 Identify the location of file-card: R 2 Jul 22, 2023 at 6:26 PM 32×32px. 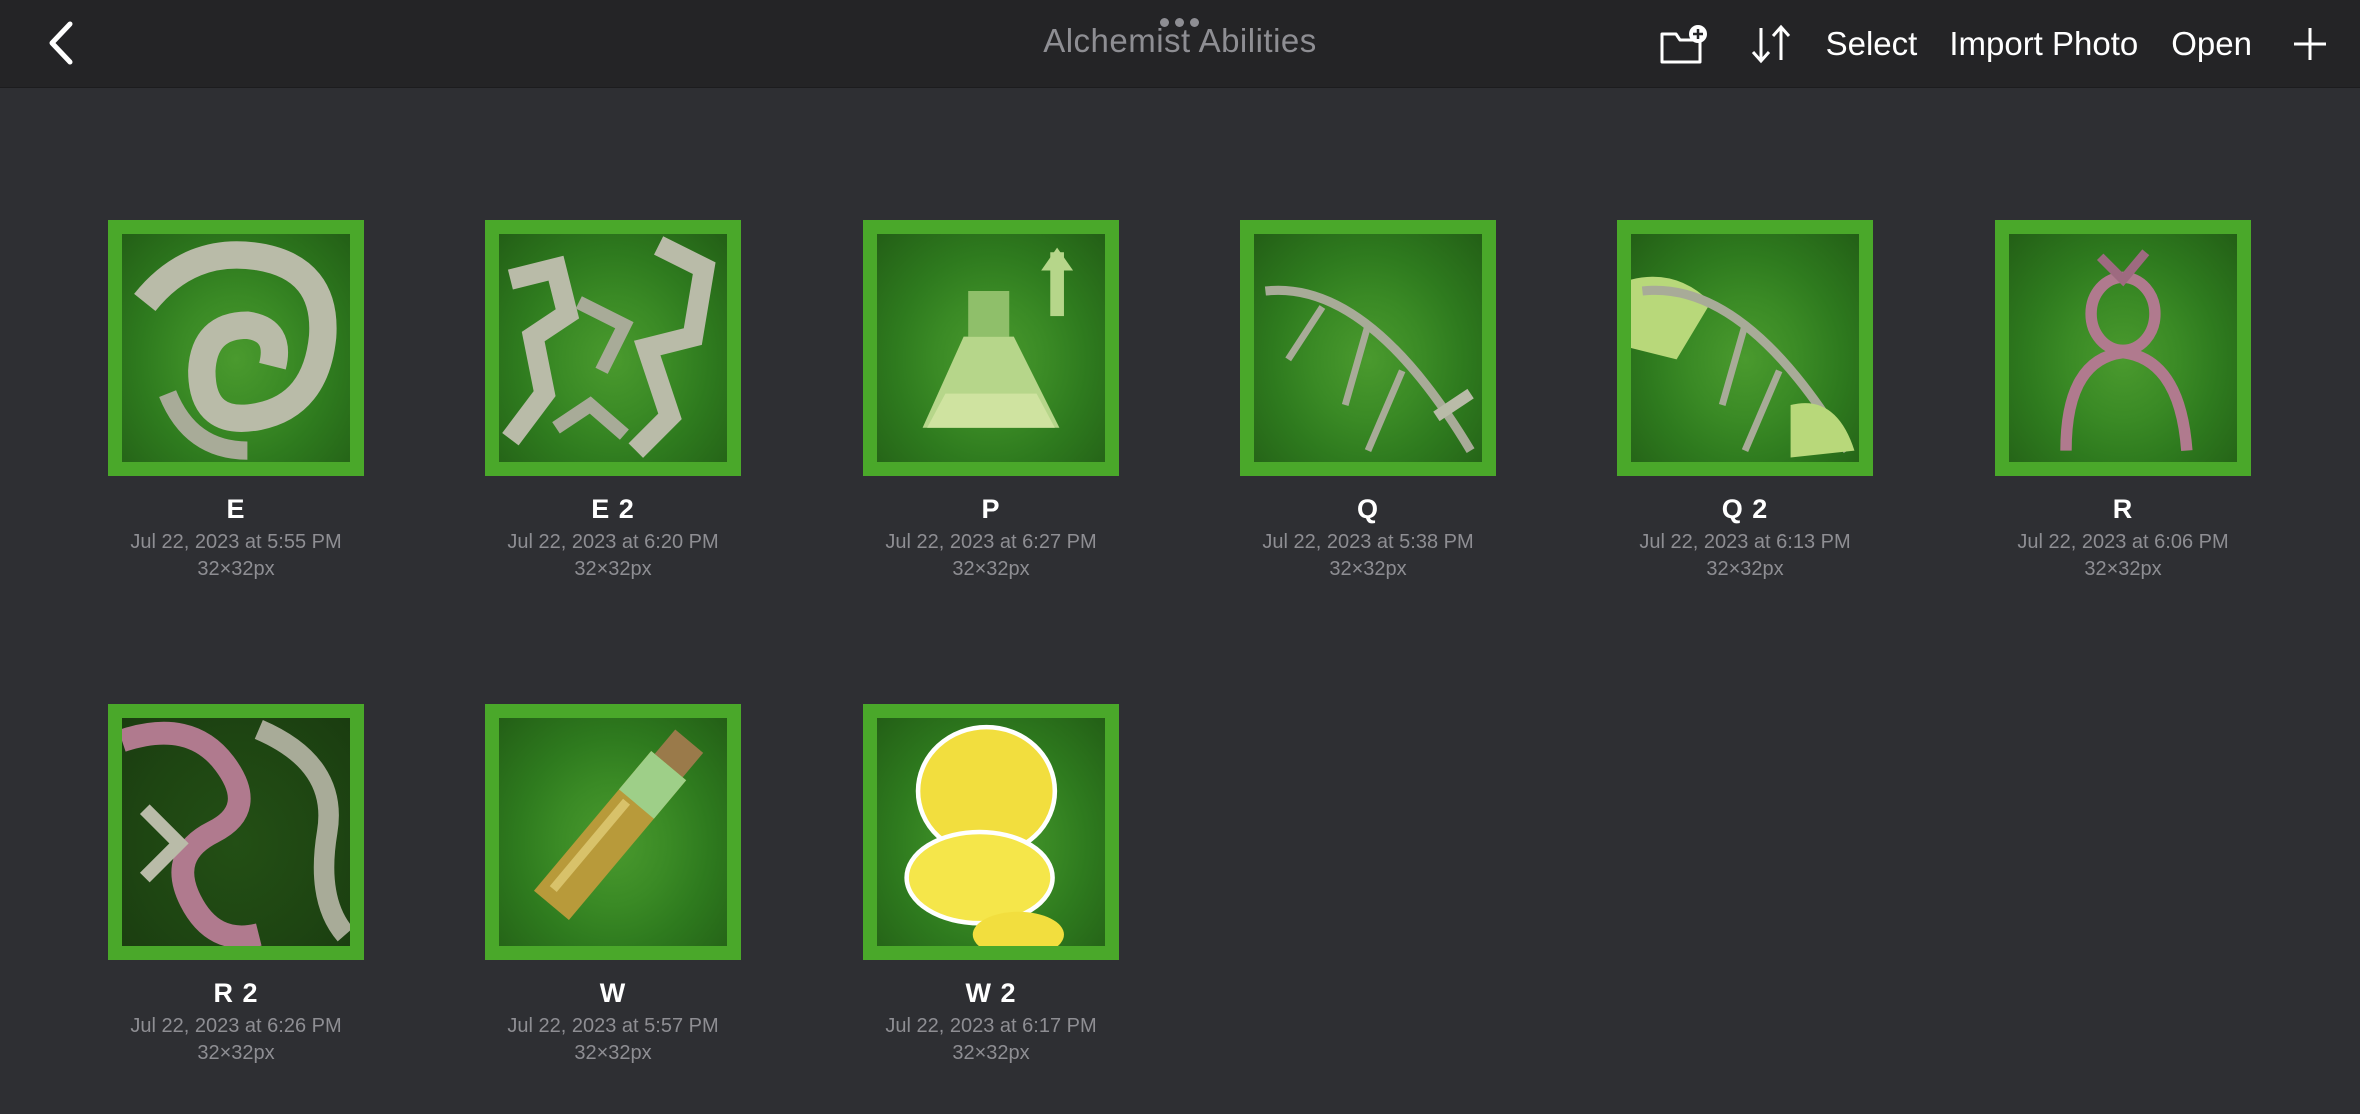
(236, 884).